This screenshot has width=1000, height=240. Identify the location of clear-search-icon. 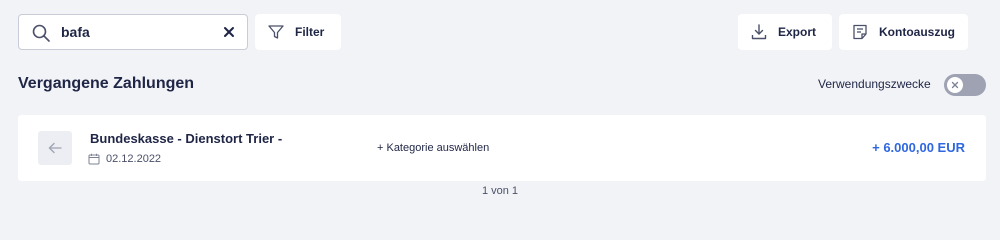
(229, 32).